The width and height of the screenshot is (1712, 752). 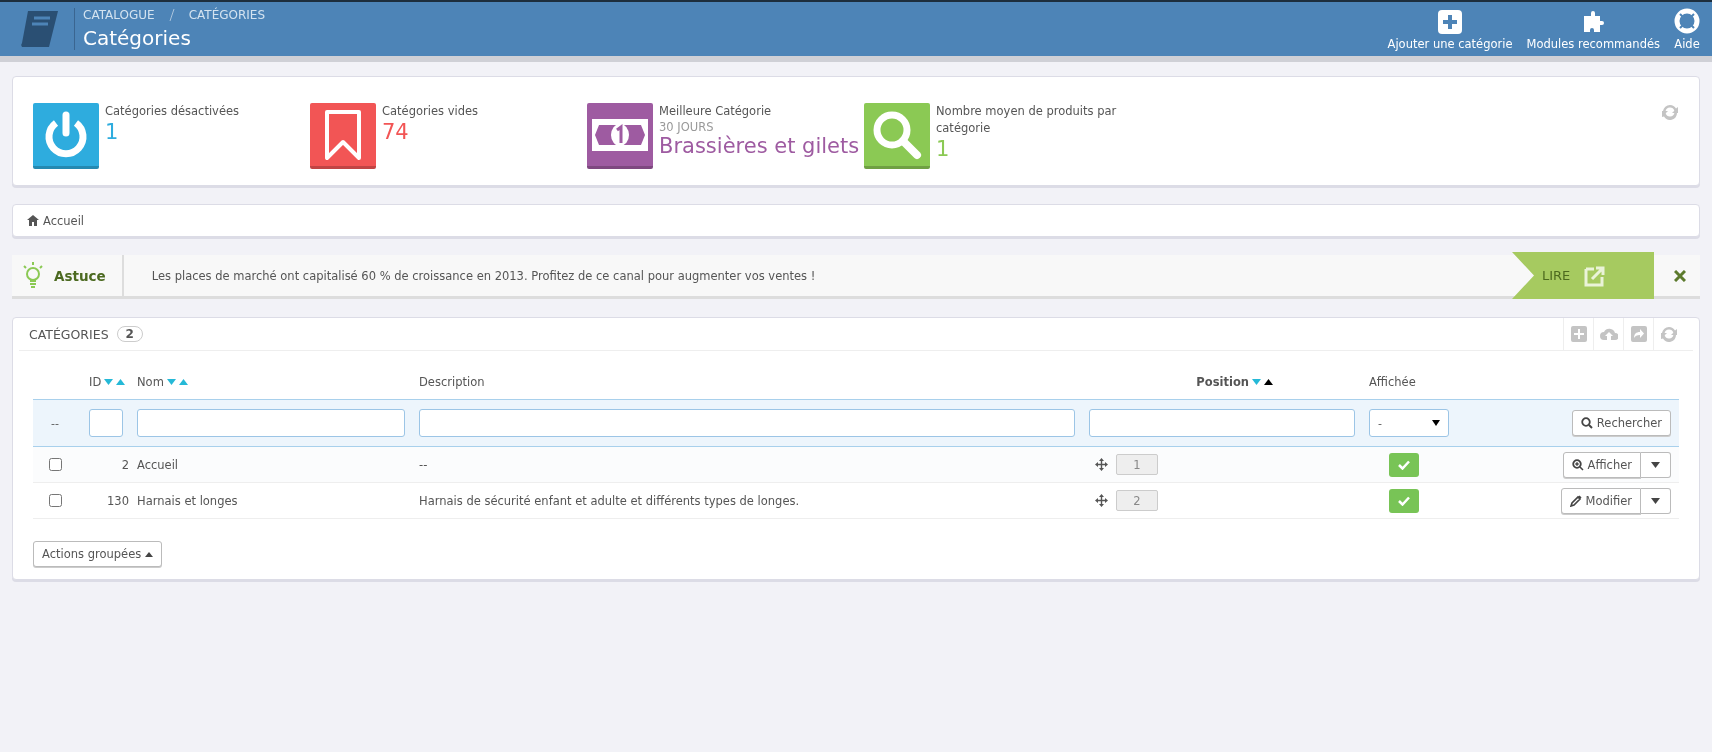 I want to click on zoom-in-icon, so click(x=1577, y=464).